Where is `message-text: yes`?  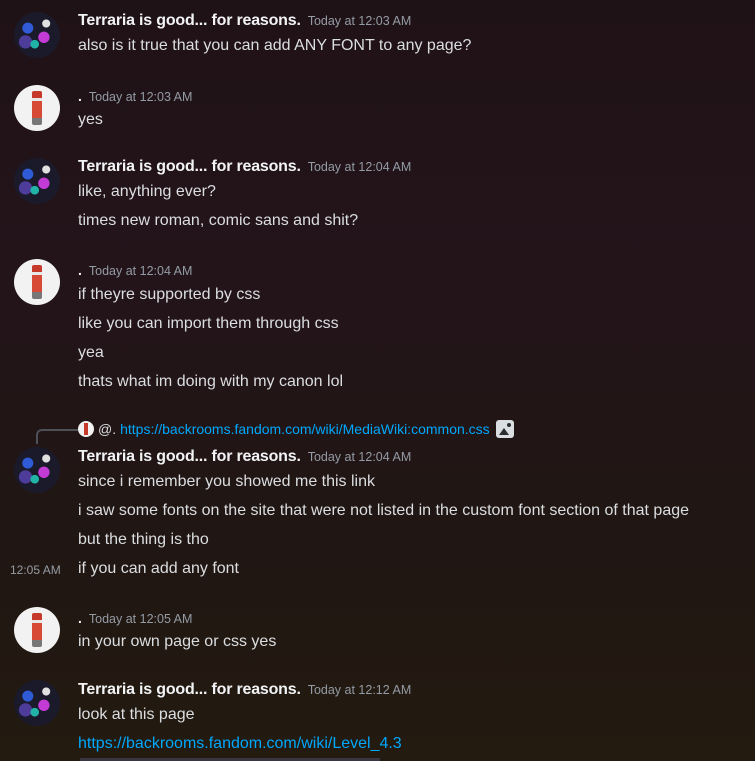
message-text: yes is located at coordinates (90, 119).